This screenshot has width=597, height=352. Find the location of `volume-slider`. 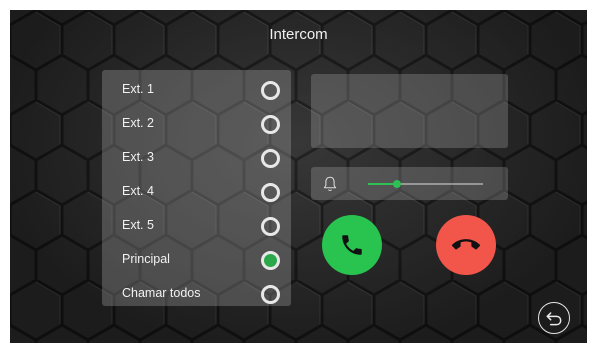

volume-slider is located at coordinates (425, 184).